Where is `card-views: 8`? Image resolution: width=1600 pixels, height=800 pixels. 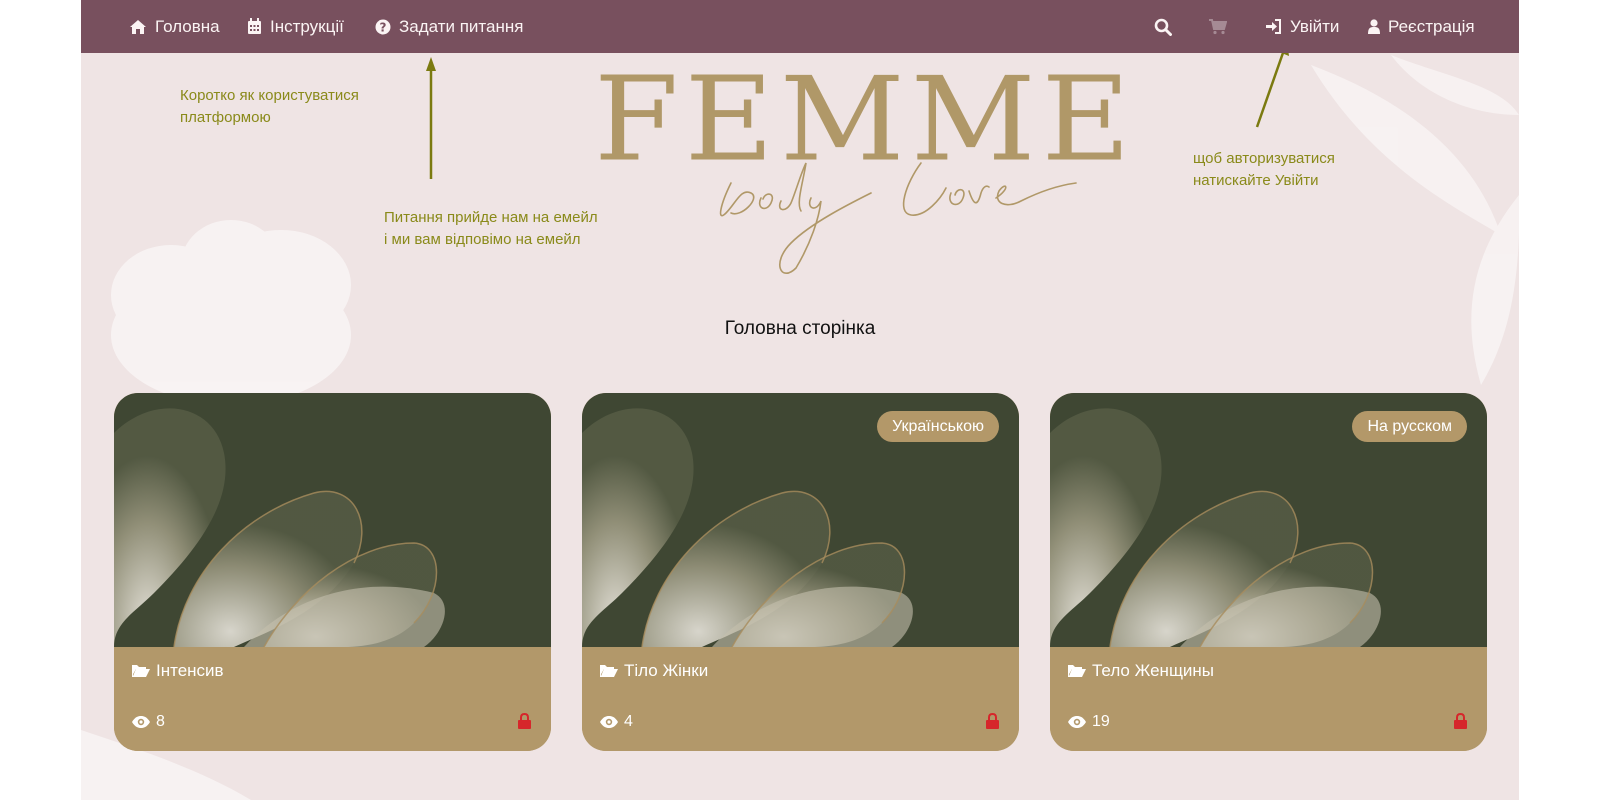
card-views: 8 is located at coordinates (148, 722).